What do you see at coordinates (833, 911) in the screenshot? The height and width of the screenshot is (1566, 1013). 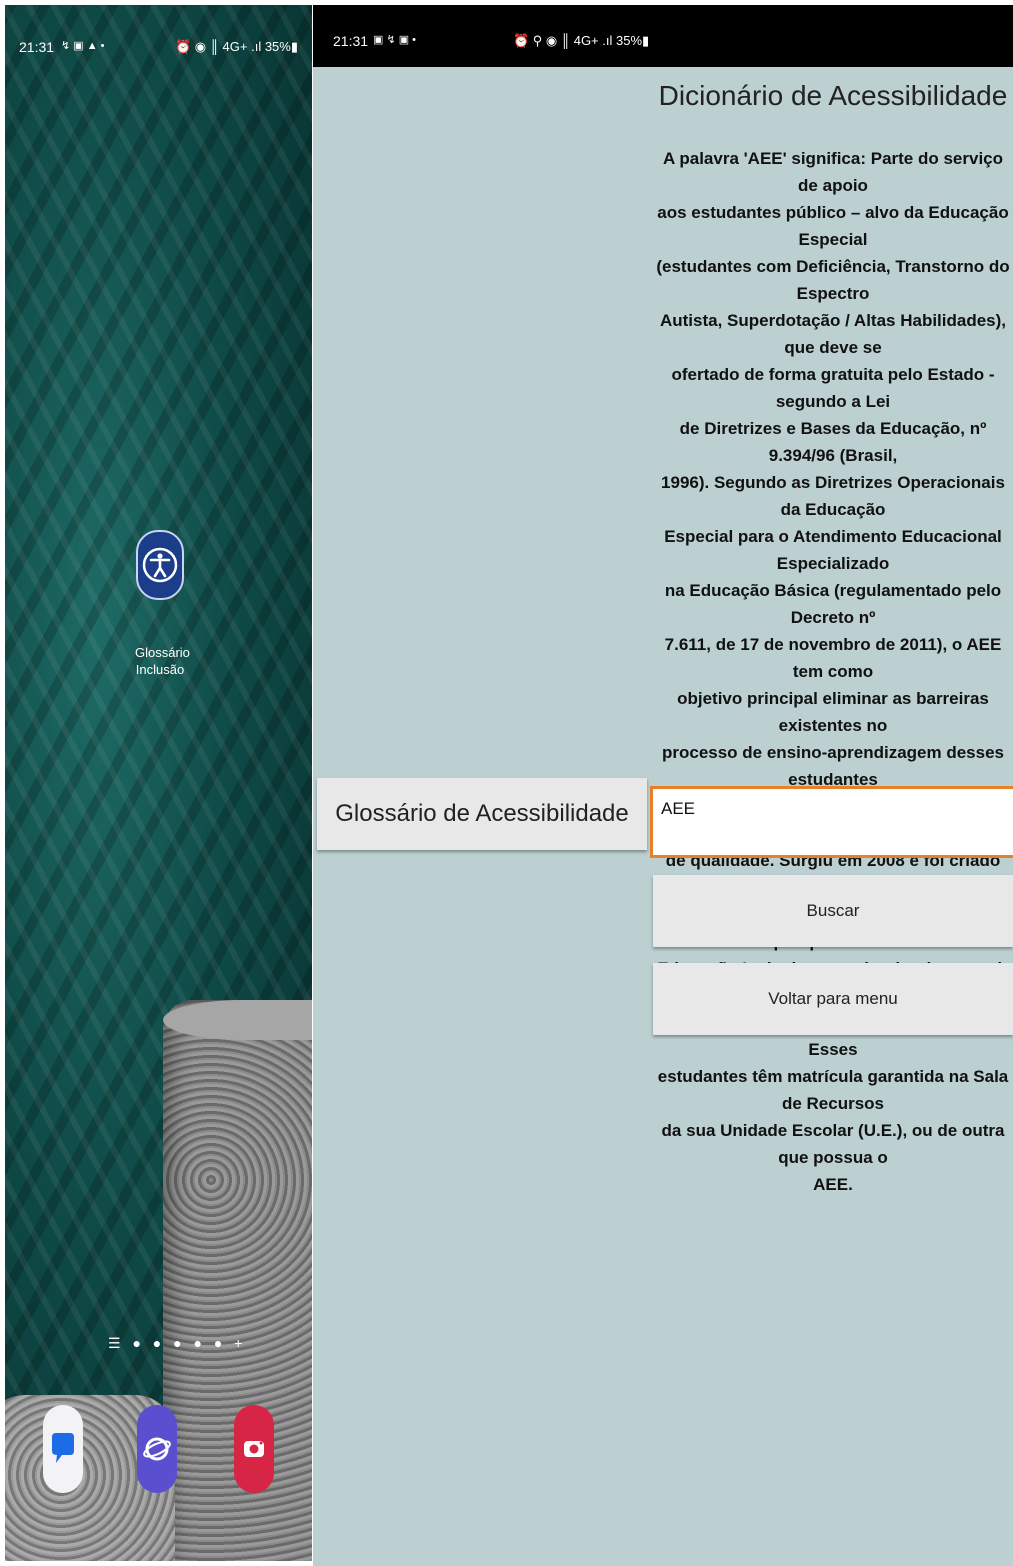 I see `search-button: Buscar` at bounding box center [833, 911].